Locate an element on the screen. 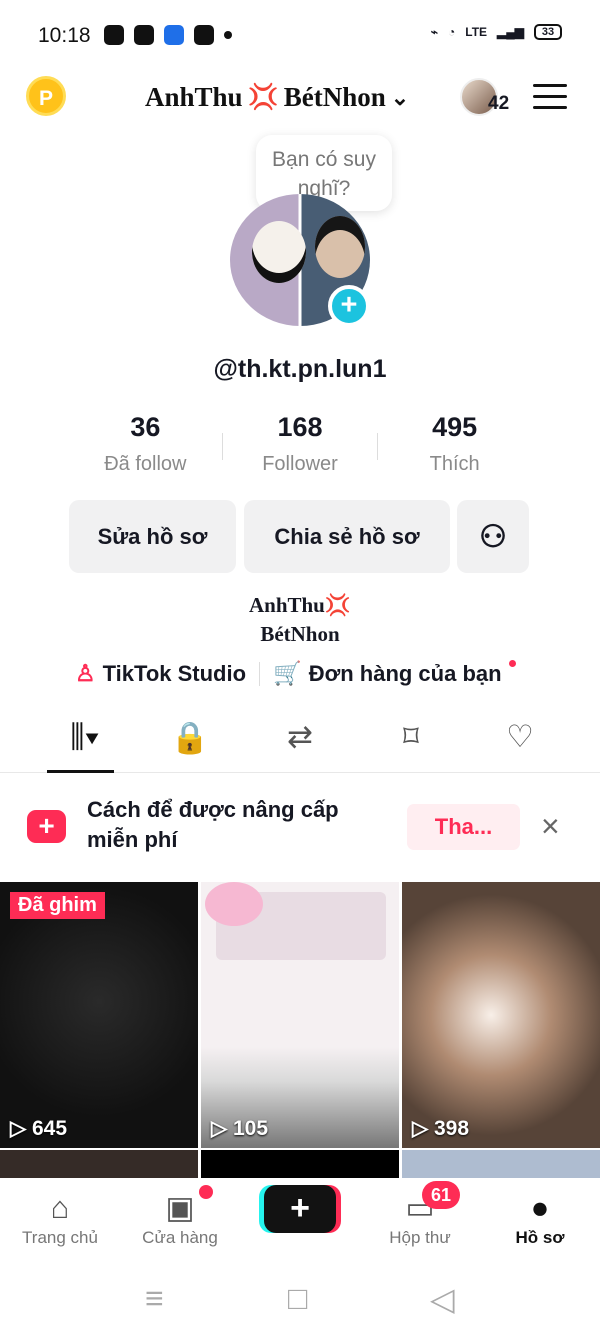  home-tab: ⌂ Trang chủ is located at coordinates (60, 1218).